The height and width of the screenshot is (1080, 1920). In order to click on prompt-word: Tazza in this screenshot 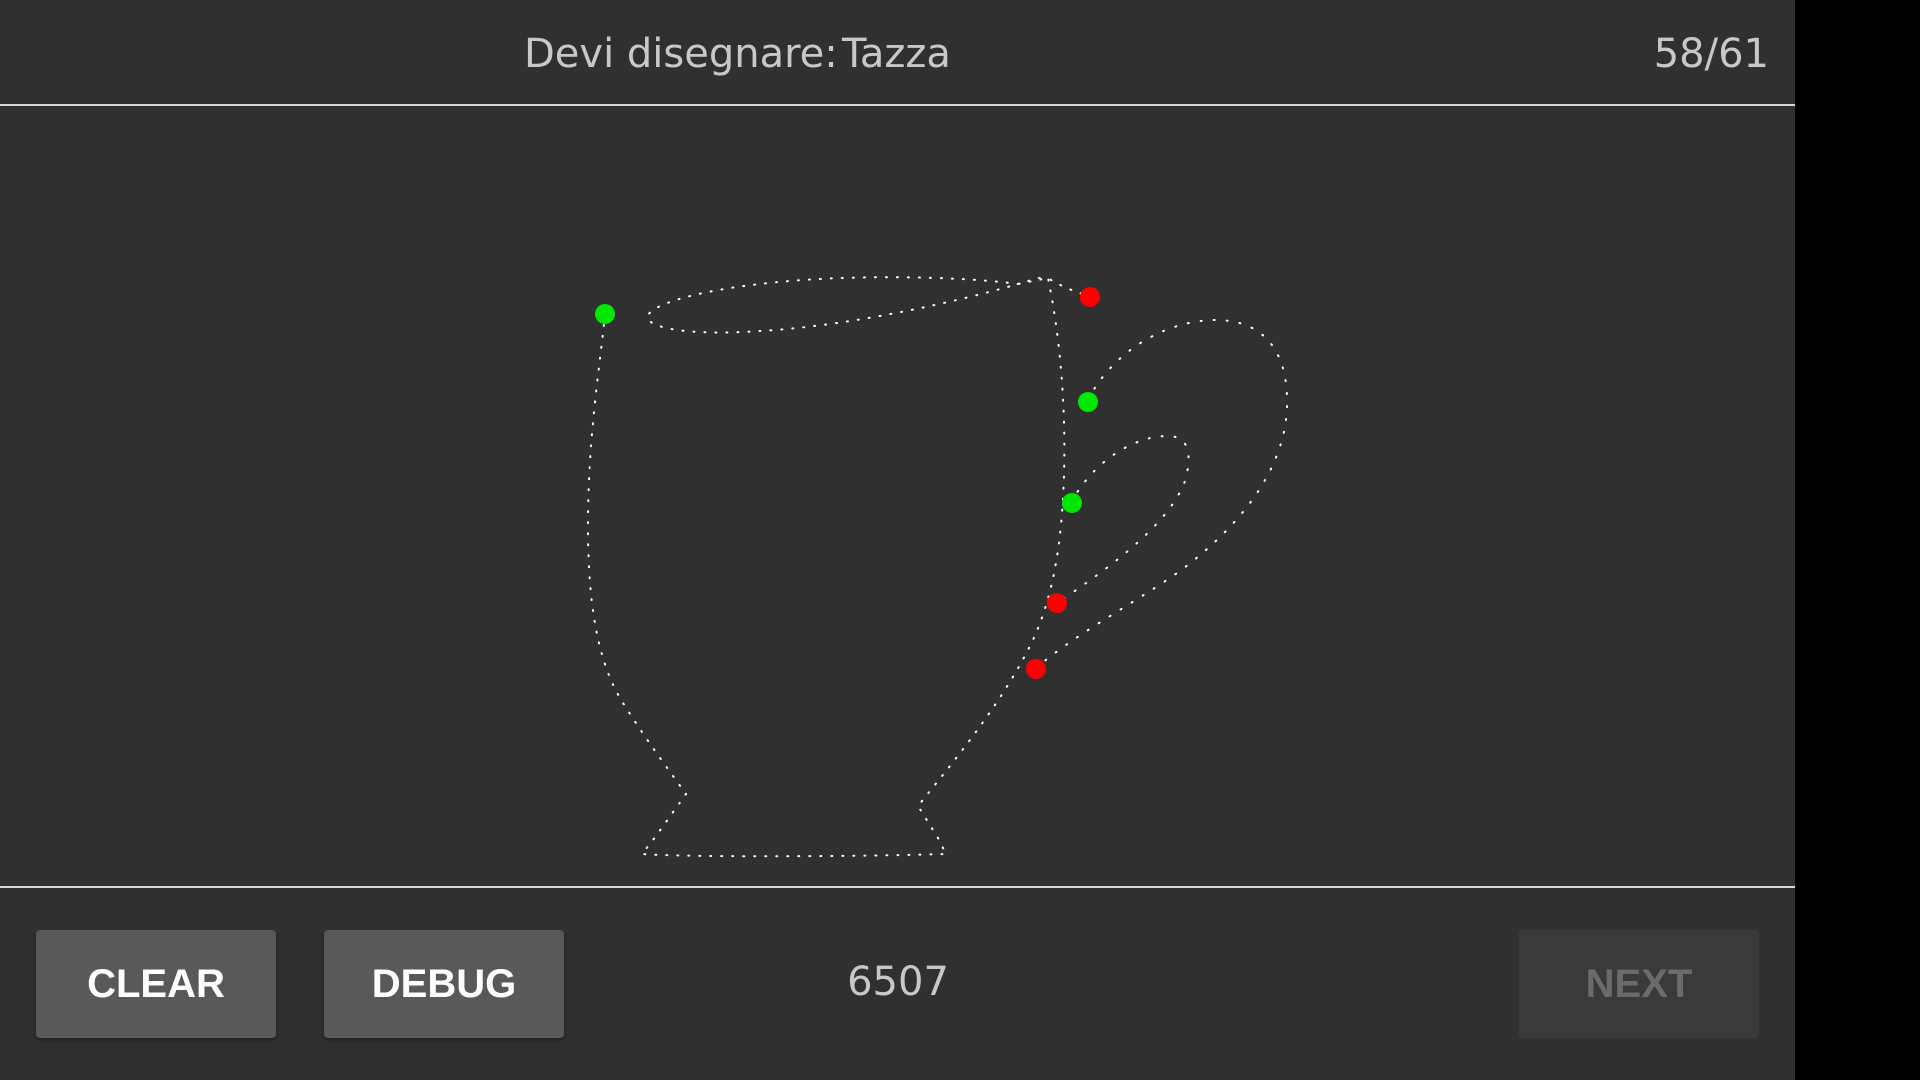, I will do `click(896, 54)`.